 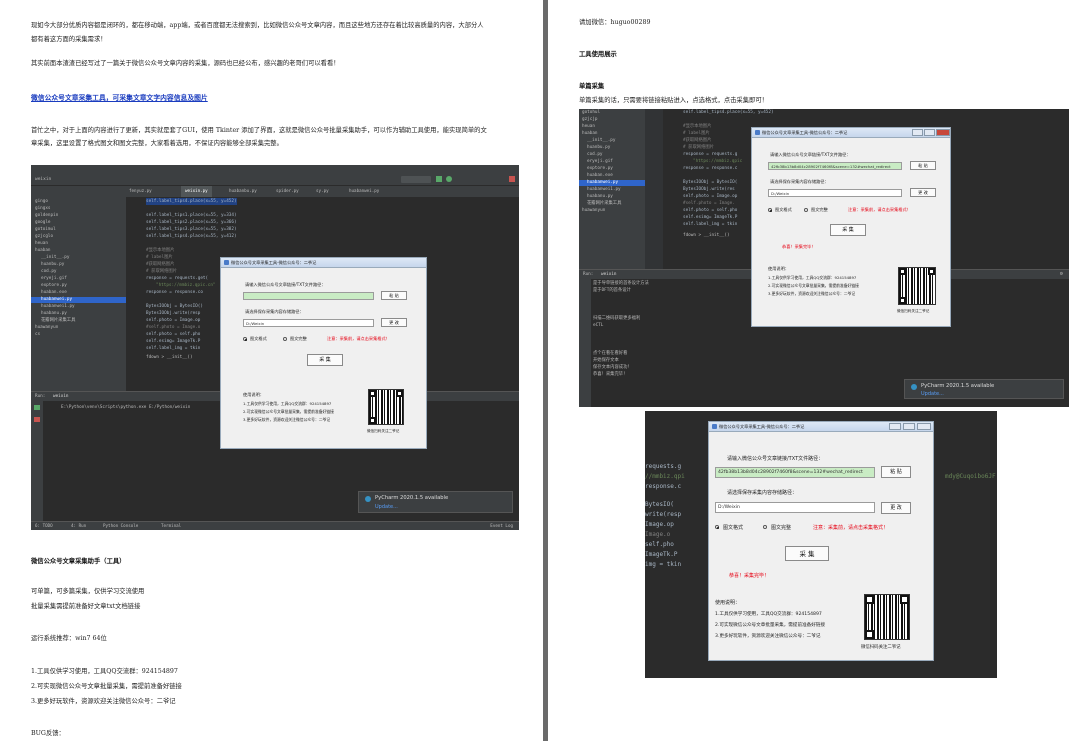 I want to click on run-tab-2: weixin, so click(x=609, y=274).